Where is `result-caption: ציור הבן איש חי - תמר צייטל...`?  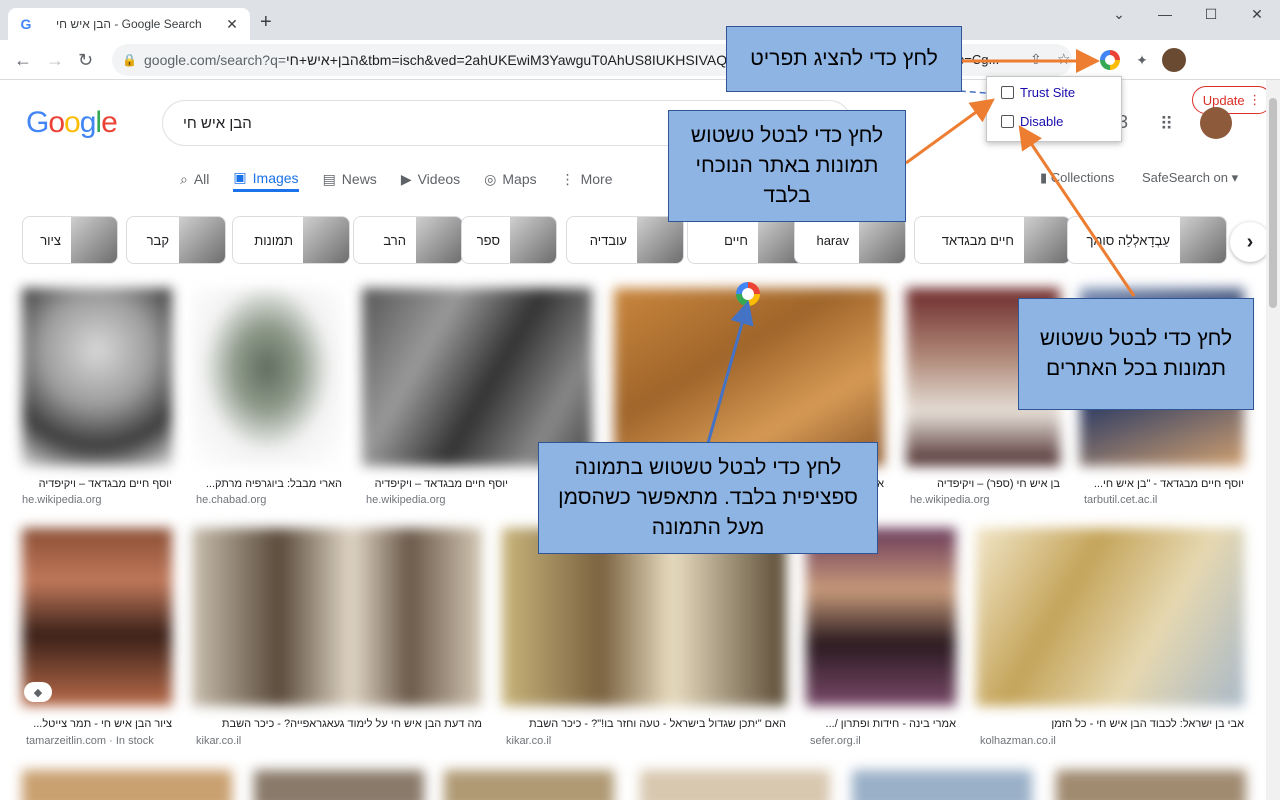
result-caption: ציור הבן איש חי - תמר צייטל... is located at coordinates (97, 724).